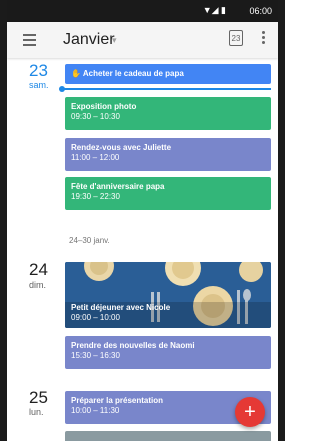  What do you see at coordinates (281, 220) in the screenshot?
I see `phone-bezel-right` at bounding box center [281, 220].